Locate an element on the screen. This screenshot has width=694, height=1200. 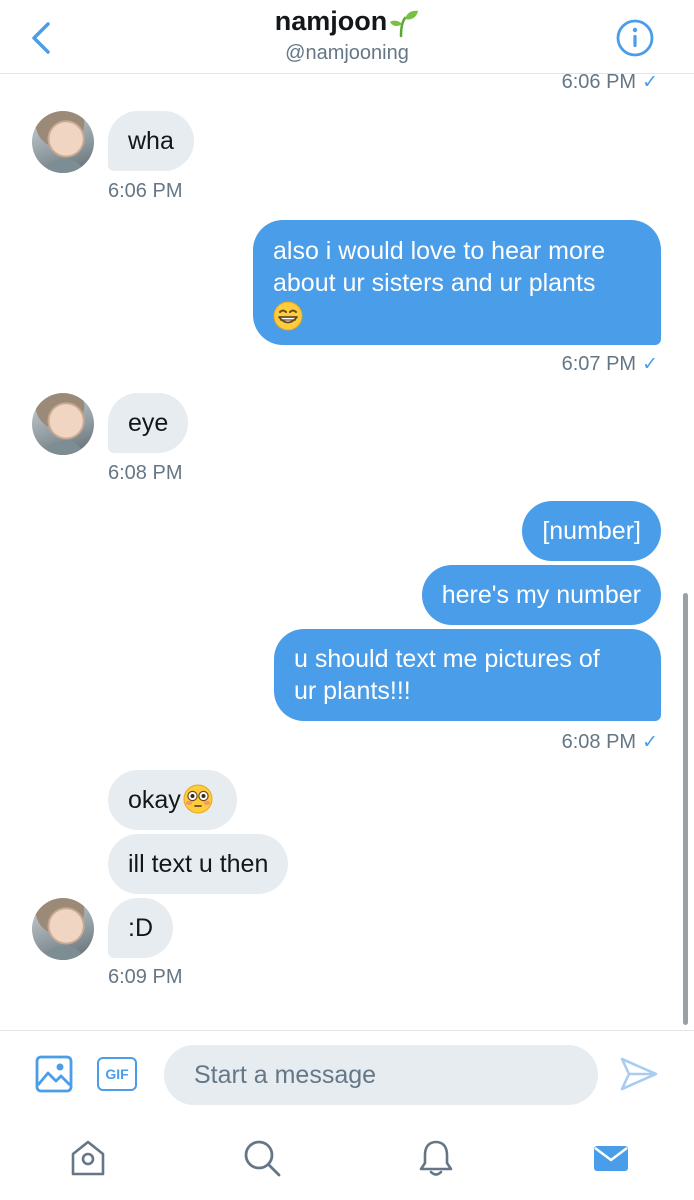
contact-handle: @namjooning is located at coordinates (347, 53).